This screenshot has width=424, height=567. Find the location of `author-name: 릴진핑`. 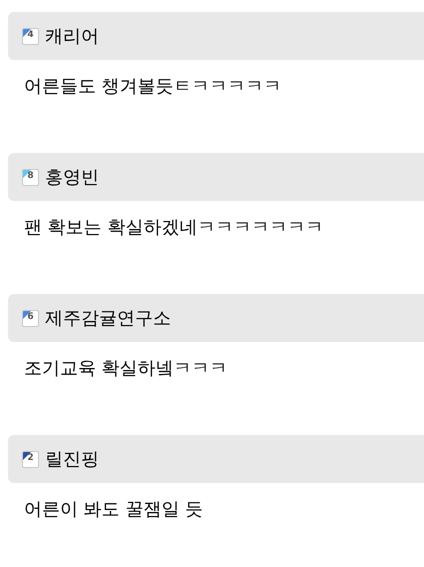

author-name: 릴진핑 is located at coordinates (72, 460).